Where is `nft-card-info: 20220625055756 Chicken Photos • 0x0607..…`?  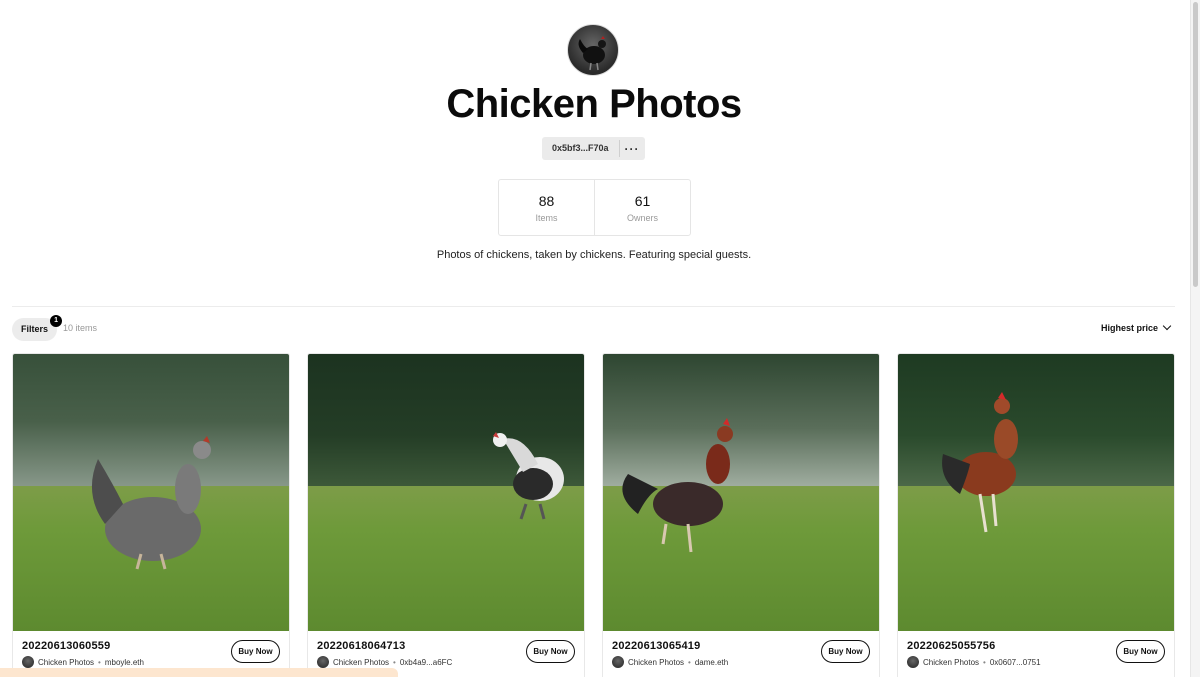
nft-card-info: 20220625055756 Chicken Photos • 0x0607..… is located at coordinates (1036, 654).